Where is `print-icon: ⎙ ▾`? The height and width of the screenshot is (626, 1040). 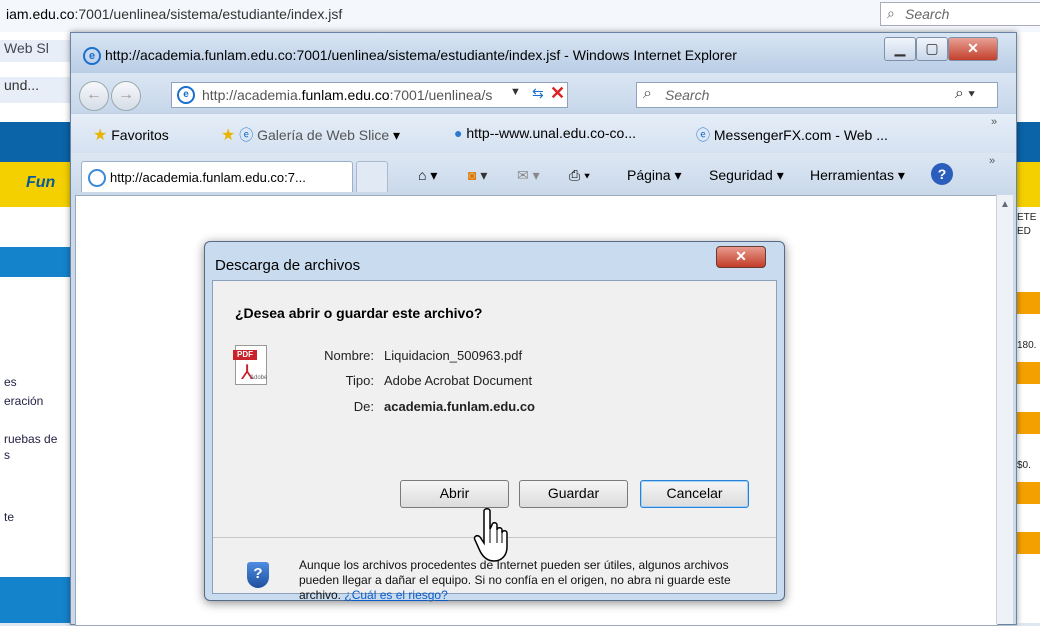
print-icon: ⎙ ▾ is located at coordinates (579, 175).